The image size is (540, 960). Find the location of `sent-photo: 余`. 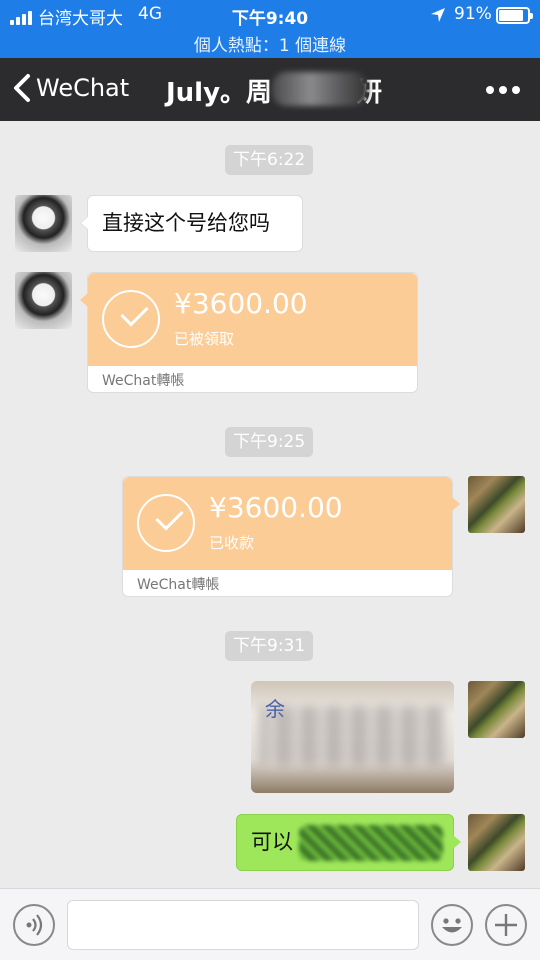

sent-photo: 余 is located at coordinates (352, 737).